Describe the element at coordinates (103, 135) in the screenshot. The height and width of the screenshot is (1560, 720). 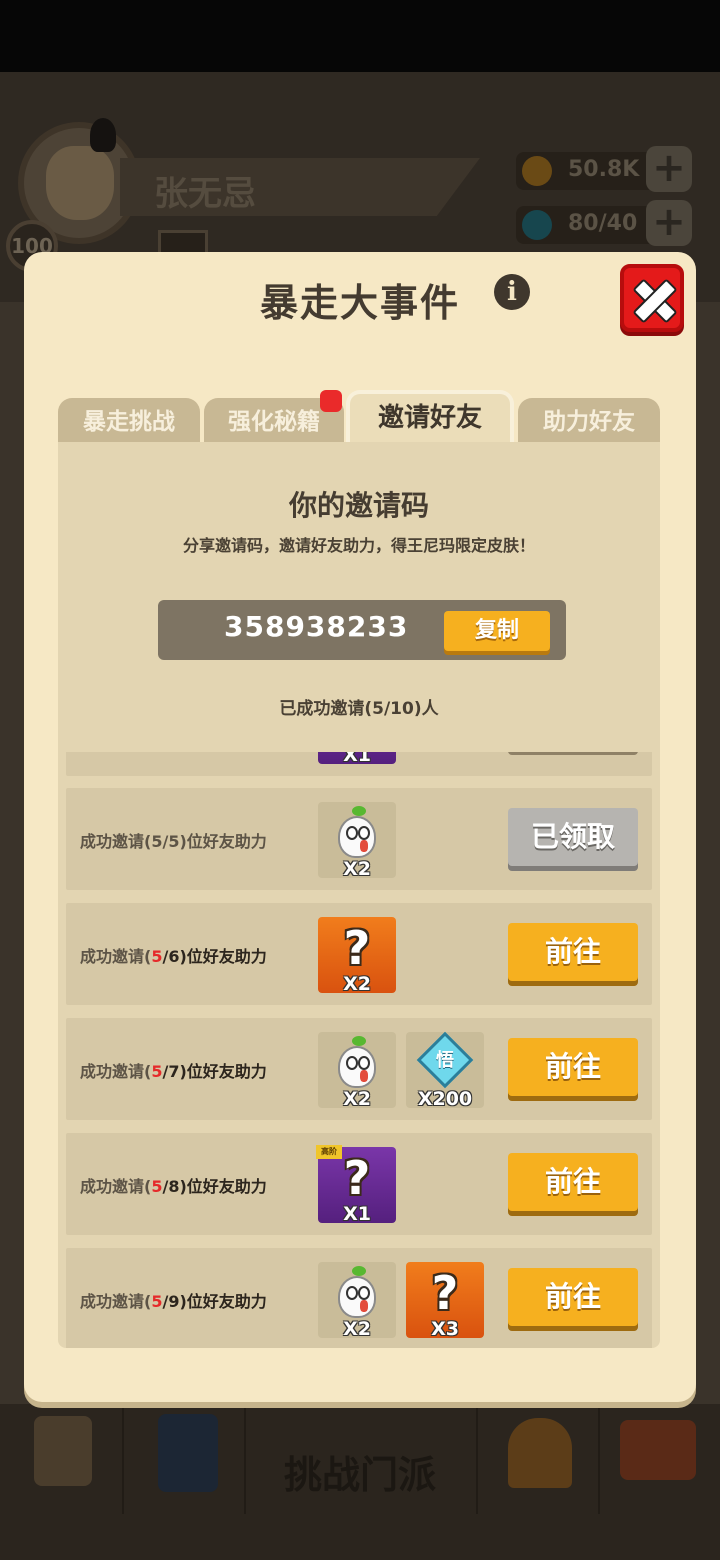
I see `avatar-hair` at that location.